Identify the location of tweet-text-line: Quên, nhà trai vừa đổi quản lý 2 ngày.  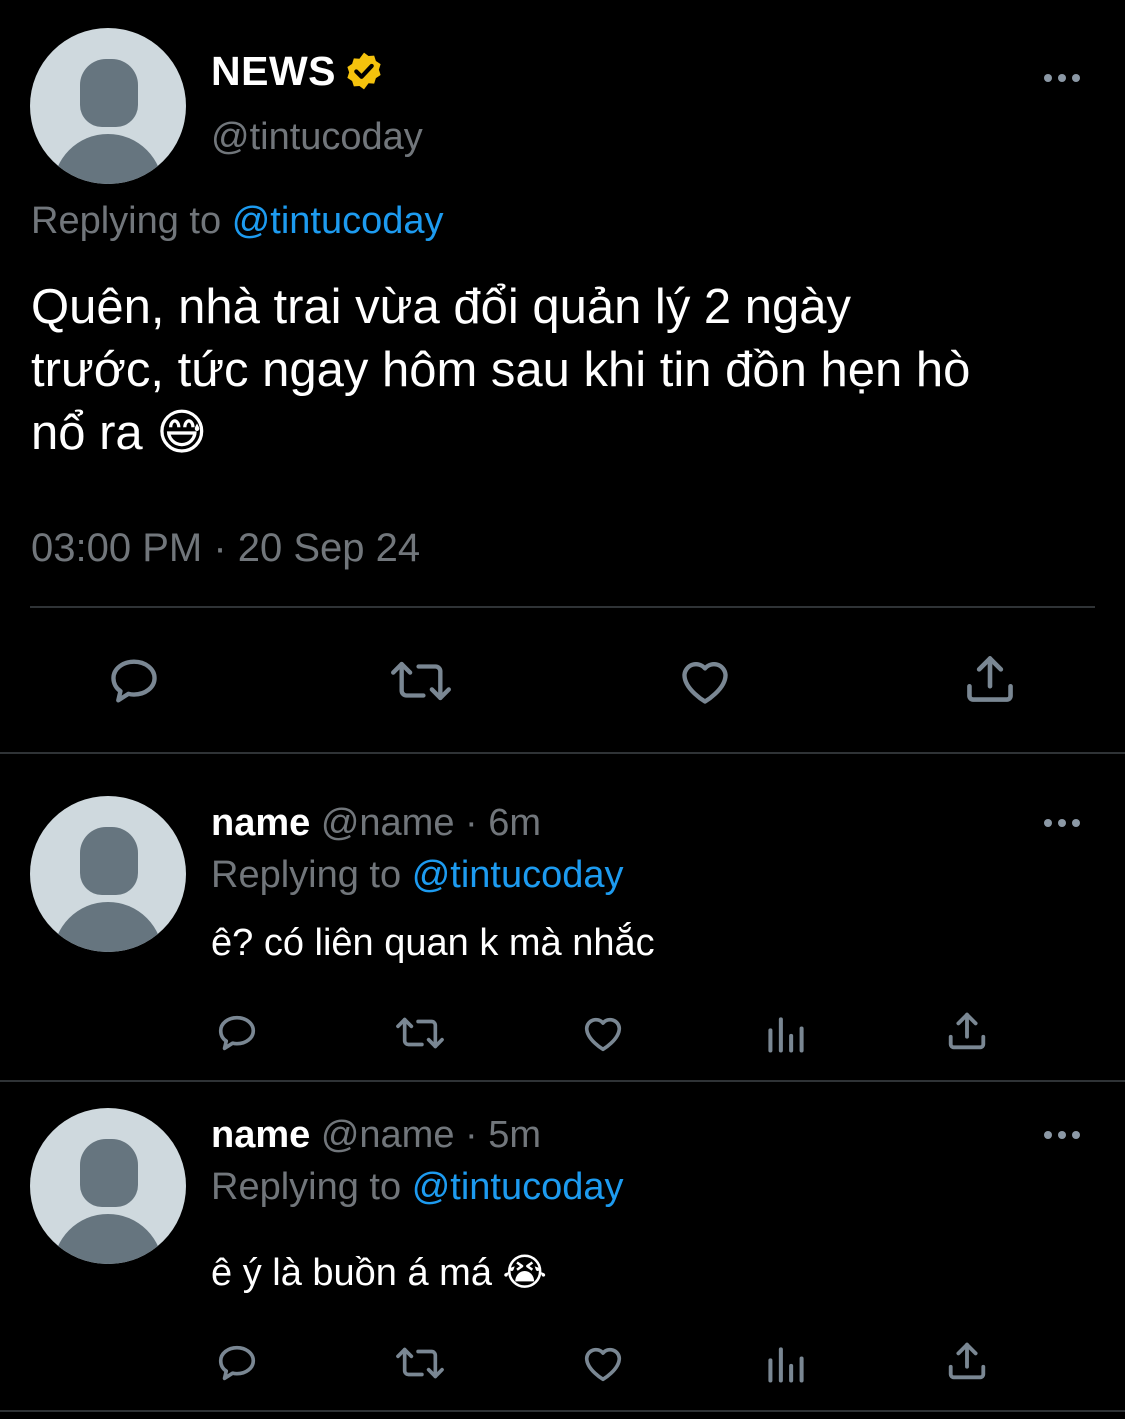
(441, 307).